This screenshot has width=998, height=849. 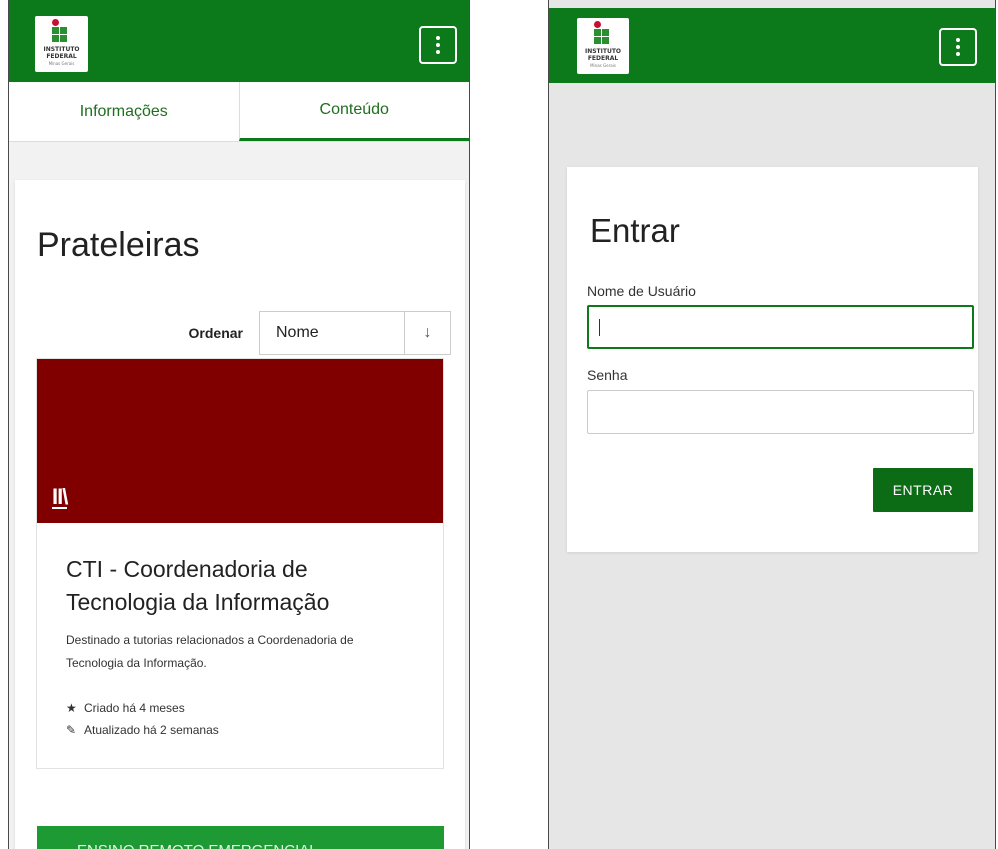 I want to click on password-label: Senha, so click(x=607, y=375).